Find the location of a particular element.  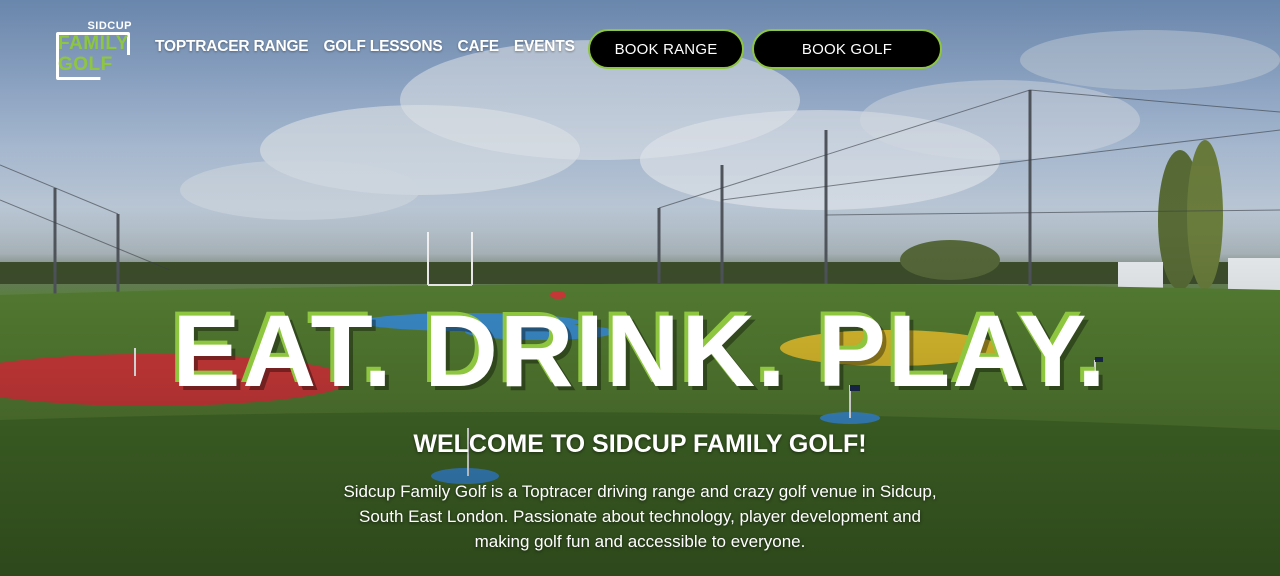

site-logo: SIDCUP FAMILY GOLF is located at coordinates (96, 51).